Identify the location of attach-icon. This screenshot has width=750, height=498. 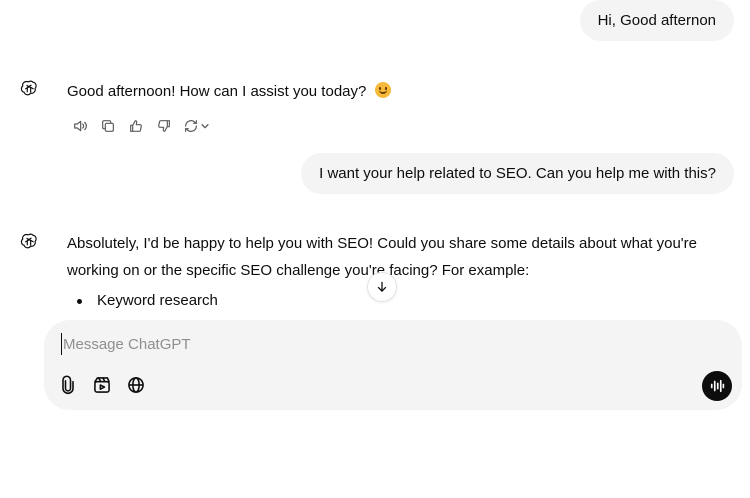
(68, 385).